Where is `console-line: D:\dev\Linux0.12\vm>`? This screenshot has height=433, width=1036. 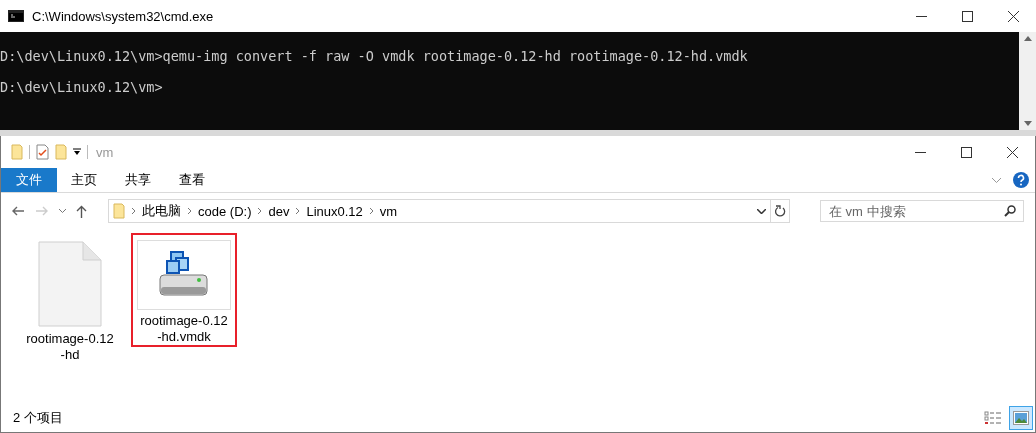 console-line: D:\dev\Linux0.12\vm> is located at coordinates (82, 87).